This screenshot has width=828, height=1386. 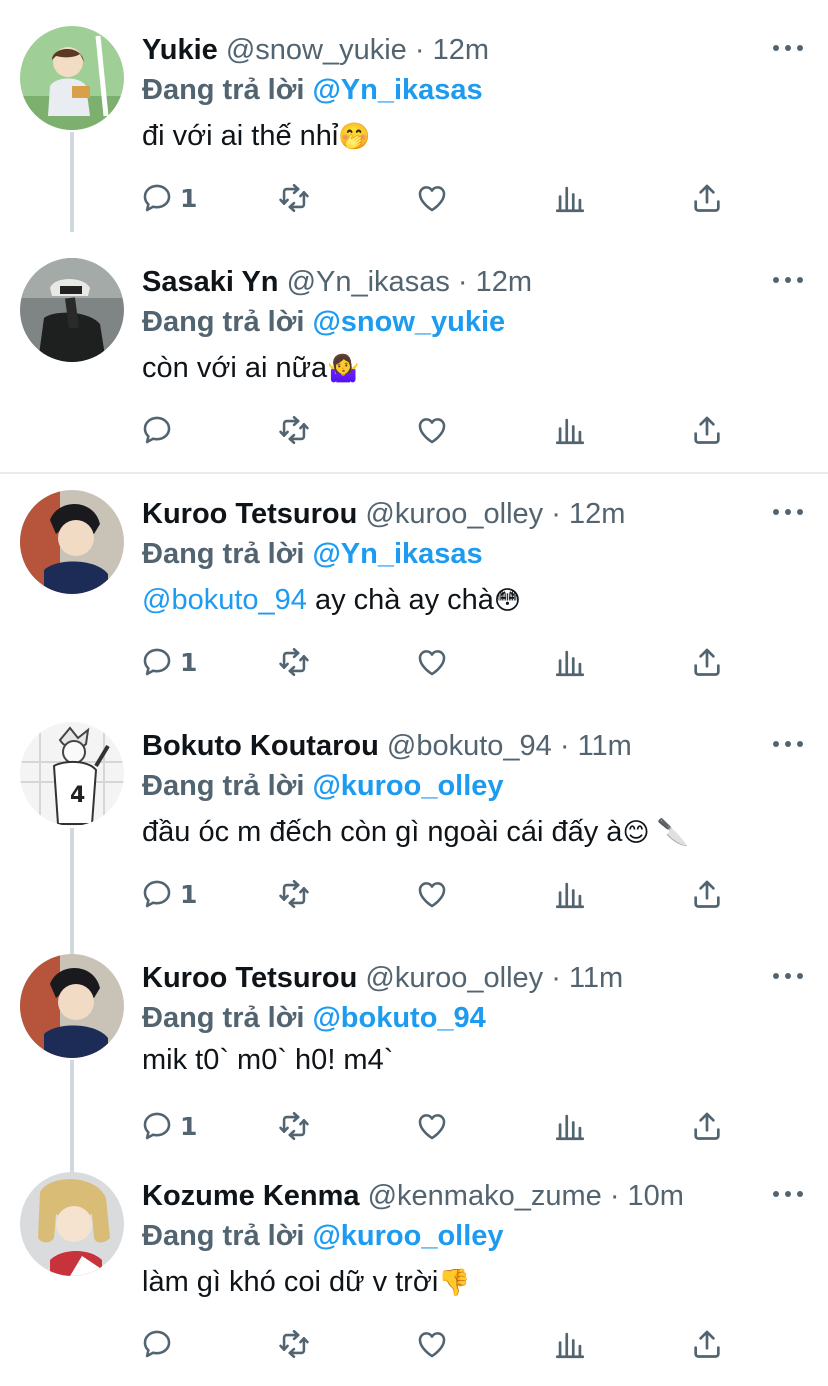 What do you see at coordinates (260, 746) in the screenshot?
I see `display-name: Bokuto Koutarou` at bounding box center [260, 746].